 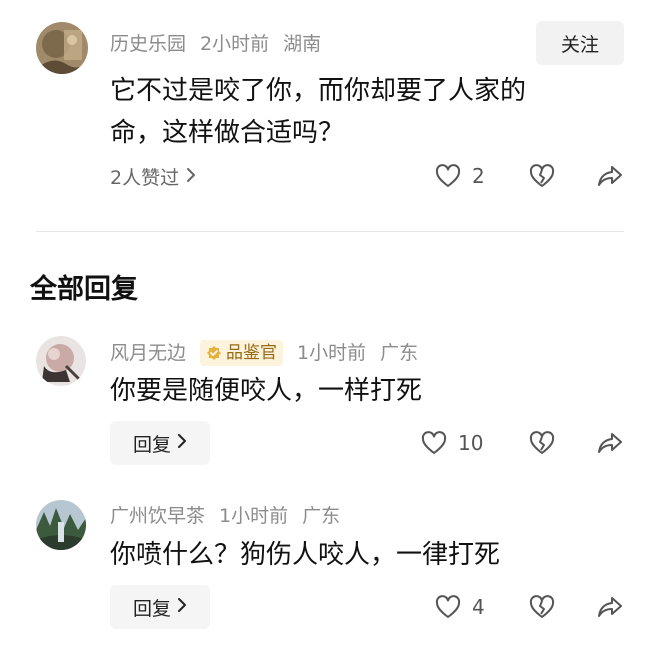 I want to click on comment-text: 它不过是咬了你，而你却要了人家的 命，这样做合适吗？, so click(x=318, y=112).